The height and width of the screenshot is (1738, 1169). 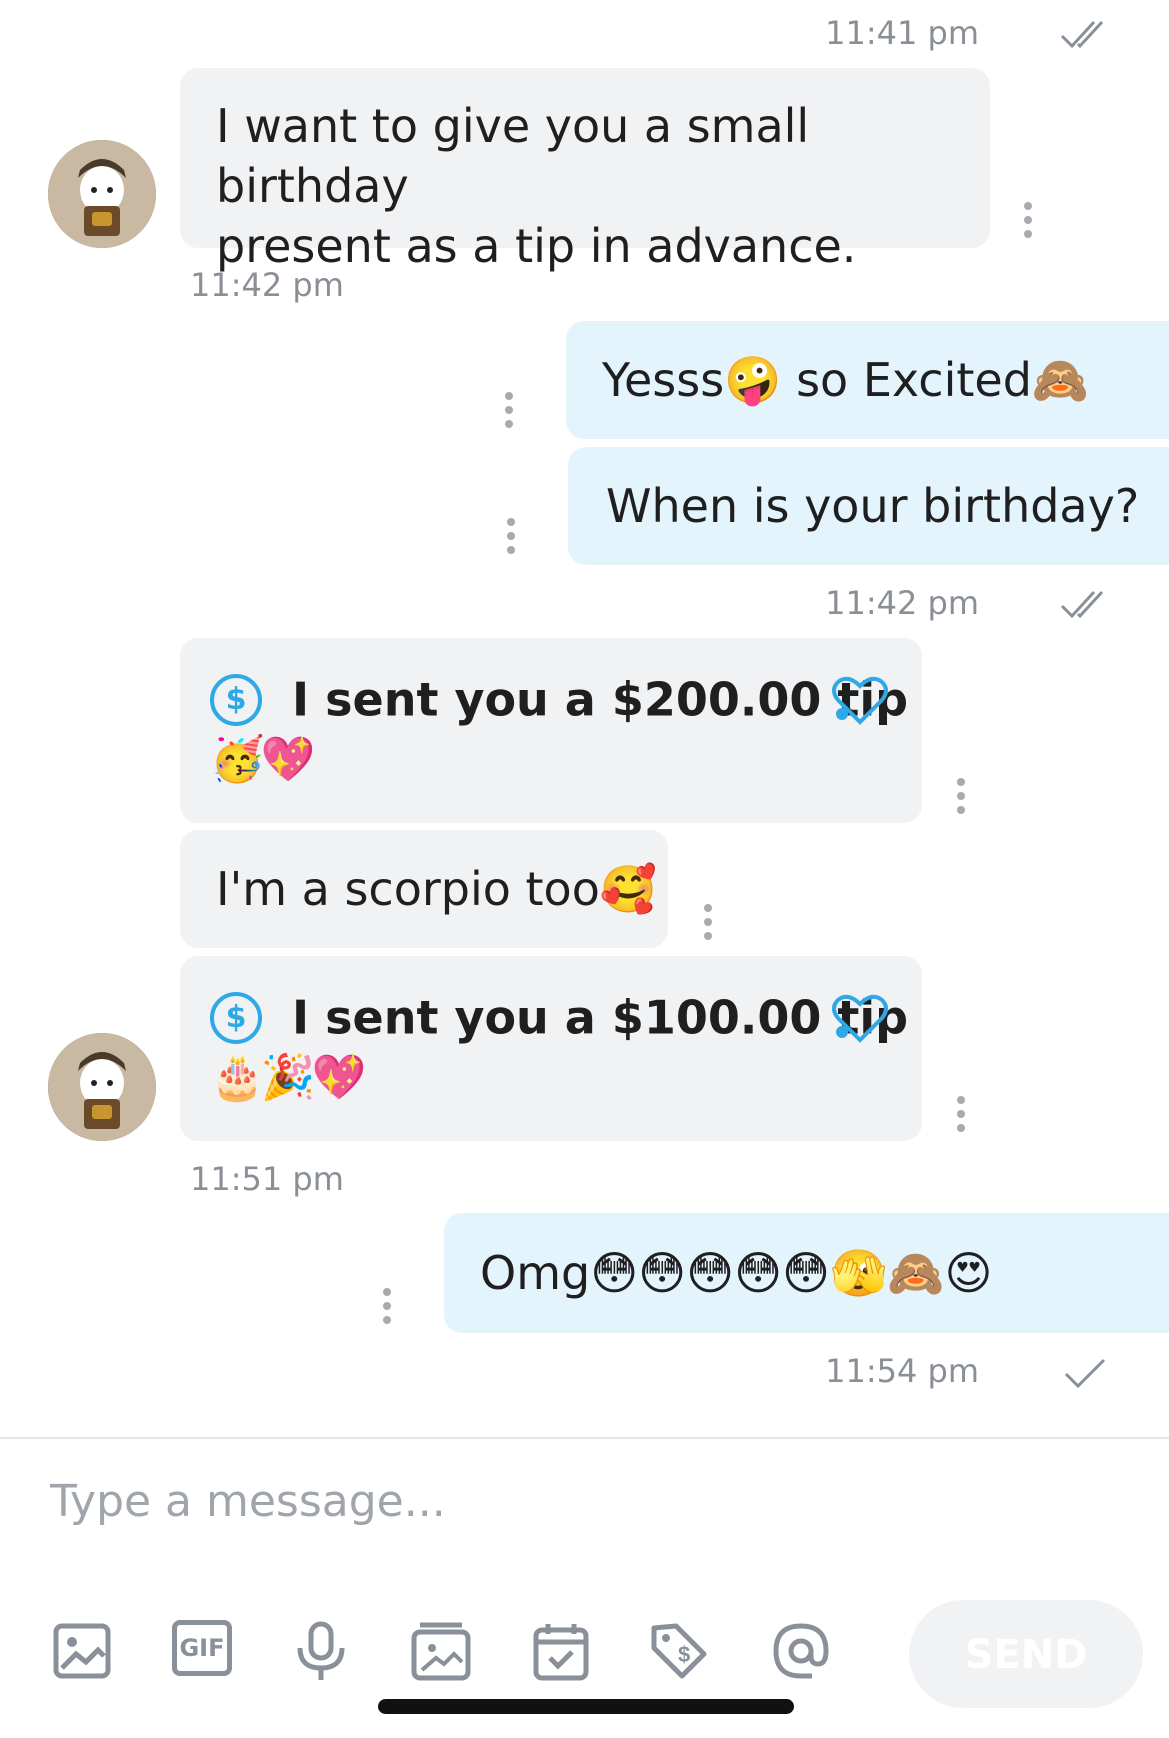 What do you see at coordinates (600, 699) in the screenshot?
I see `tip-text: I sent you a $200.00 tip` at bounding box center [600, 699].